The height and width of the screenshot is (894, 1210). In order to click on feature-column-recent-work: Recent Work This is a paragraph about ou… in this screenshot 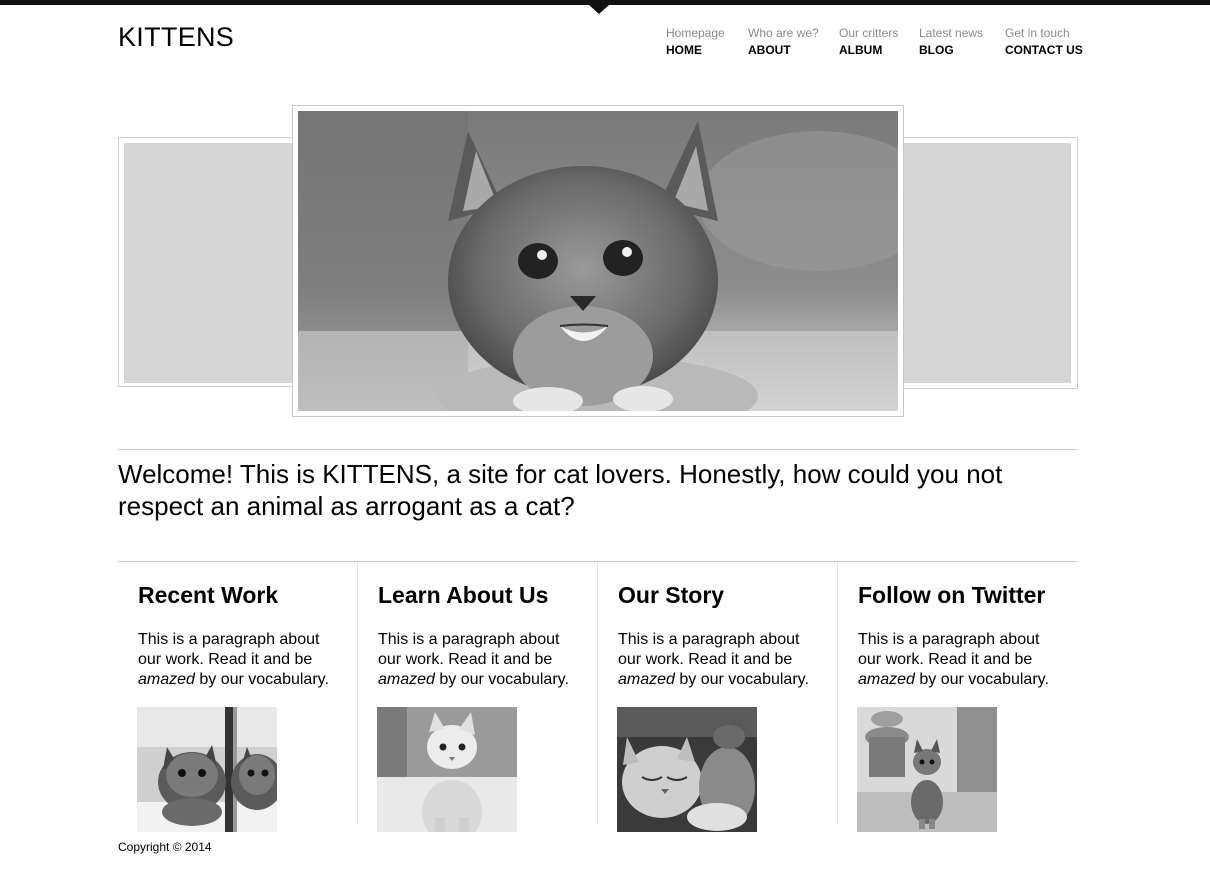, I will do `click(238, 697)`.